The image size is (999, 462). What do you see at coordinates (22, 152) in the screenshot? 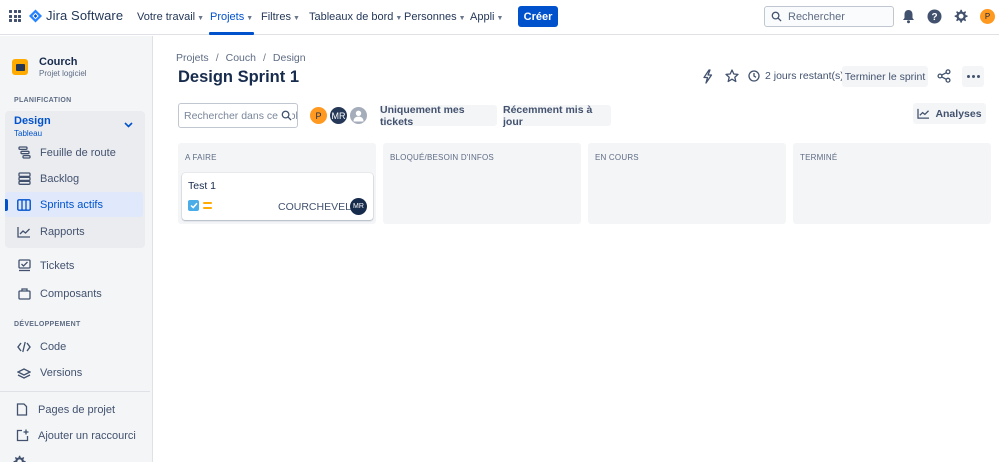
I see `roadmap-icon` at bounding box center [22, 152].